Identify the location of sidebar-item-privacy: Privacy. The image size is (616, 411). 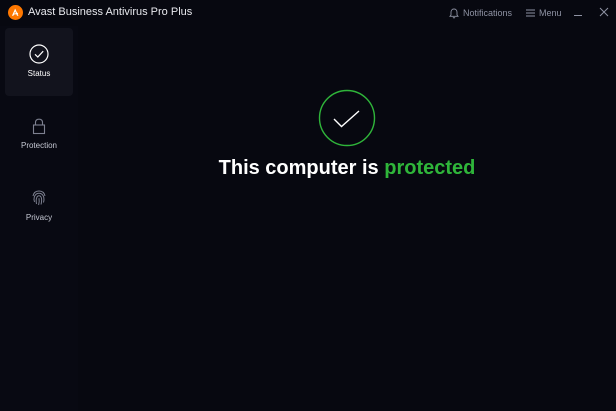
(39, 206).